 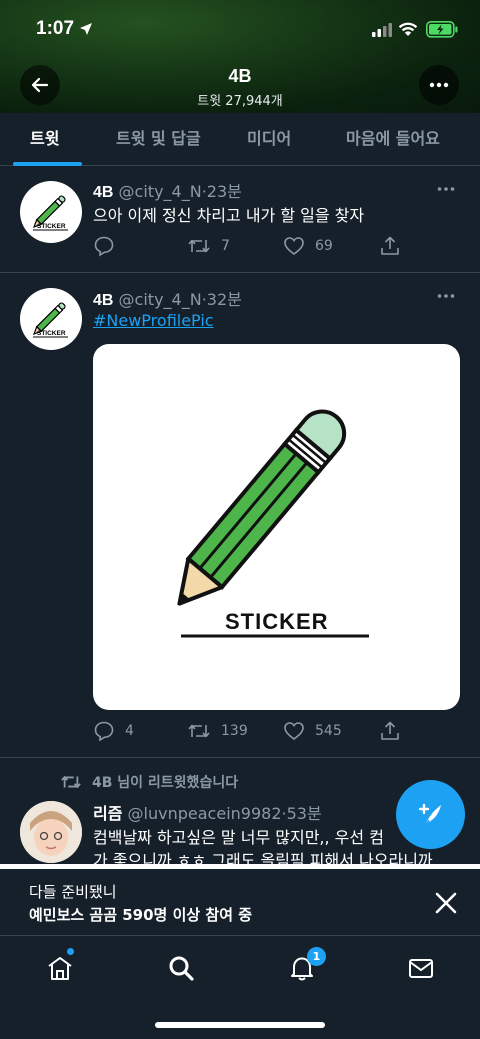 What do you see at coordinates (240, 101) in the screenshot?
I see `tweet-count: 트윗 27,944개` at bounding box center [240, 101].